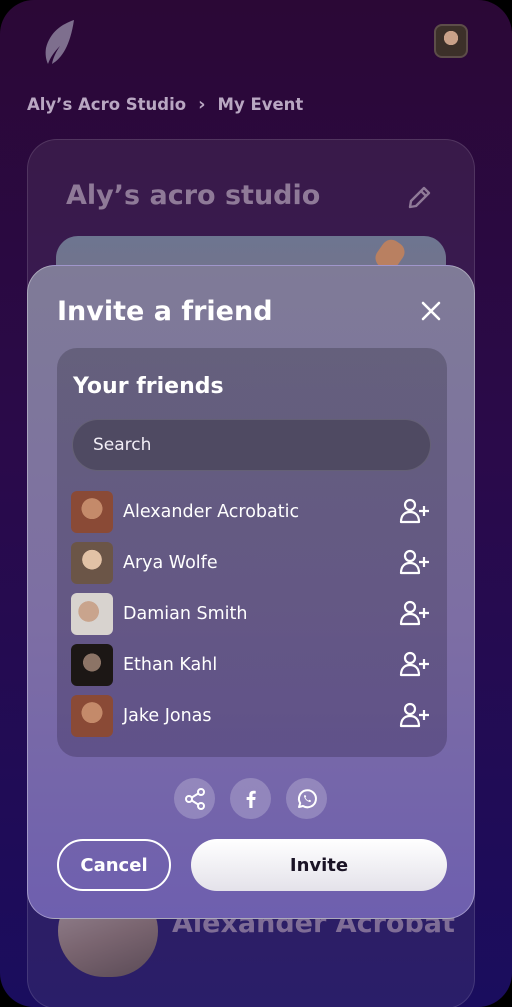 The height and width of the screenshot is (1007, 512). I want to click on friend-name: Jake Jonas, so click(167, 715).